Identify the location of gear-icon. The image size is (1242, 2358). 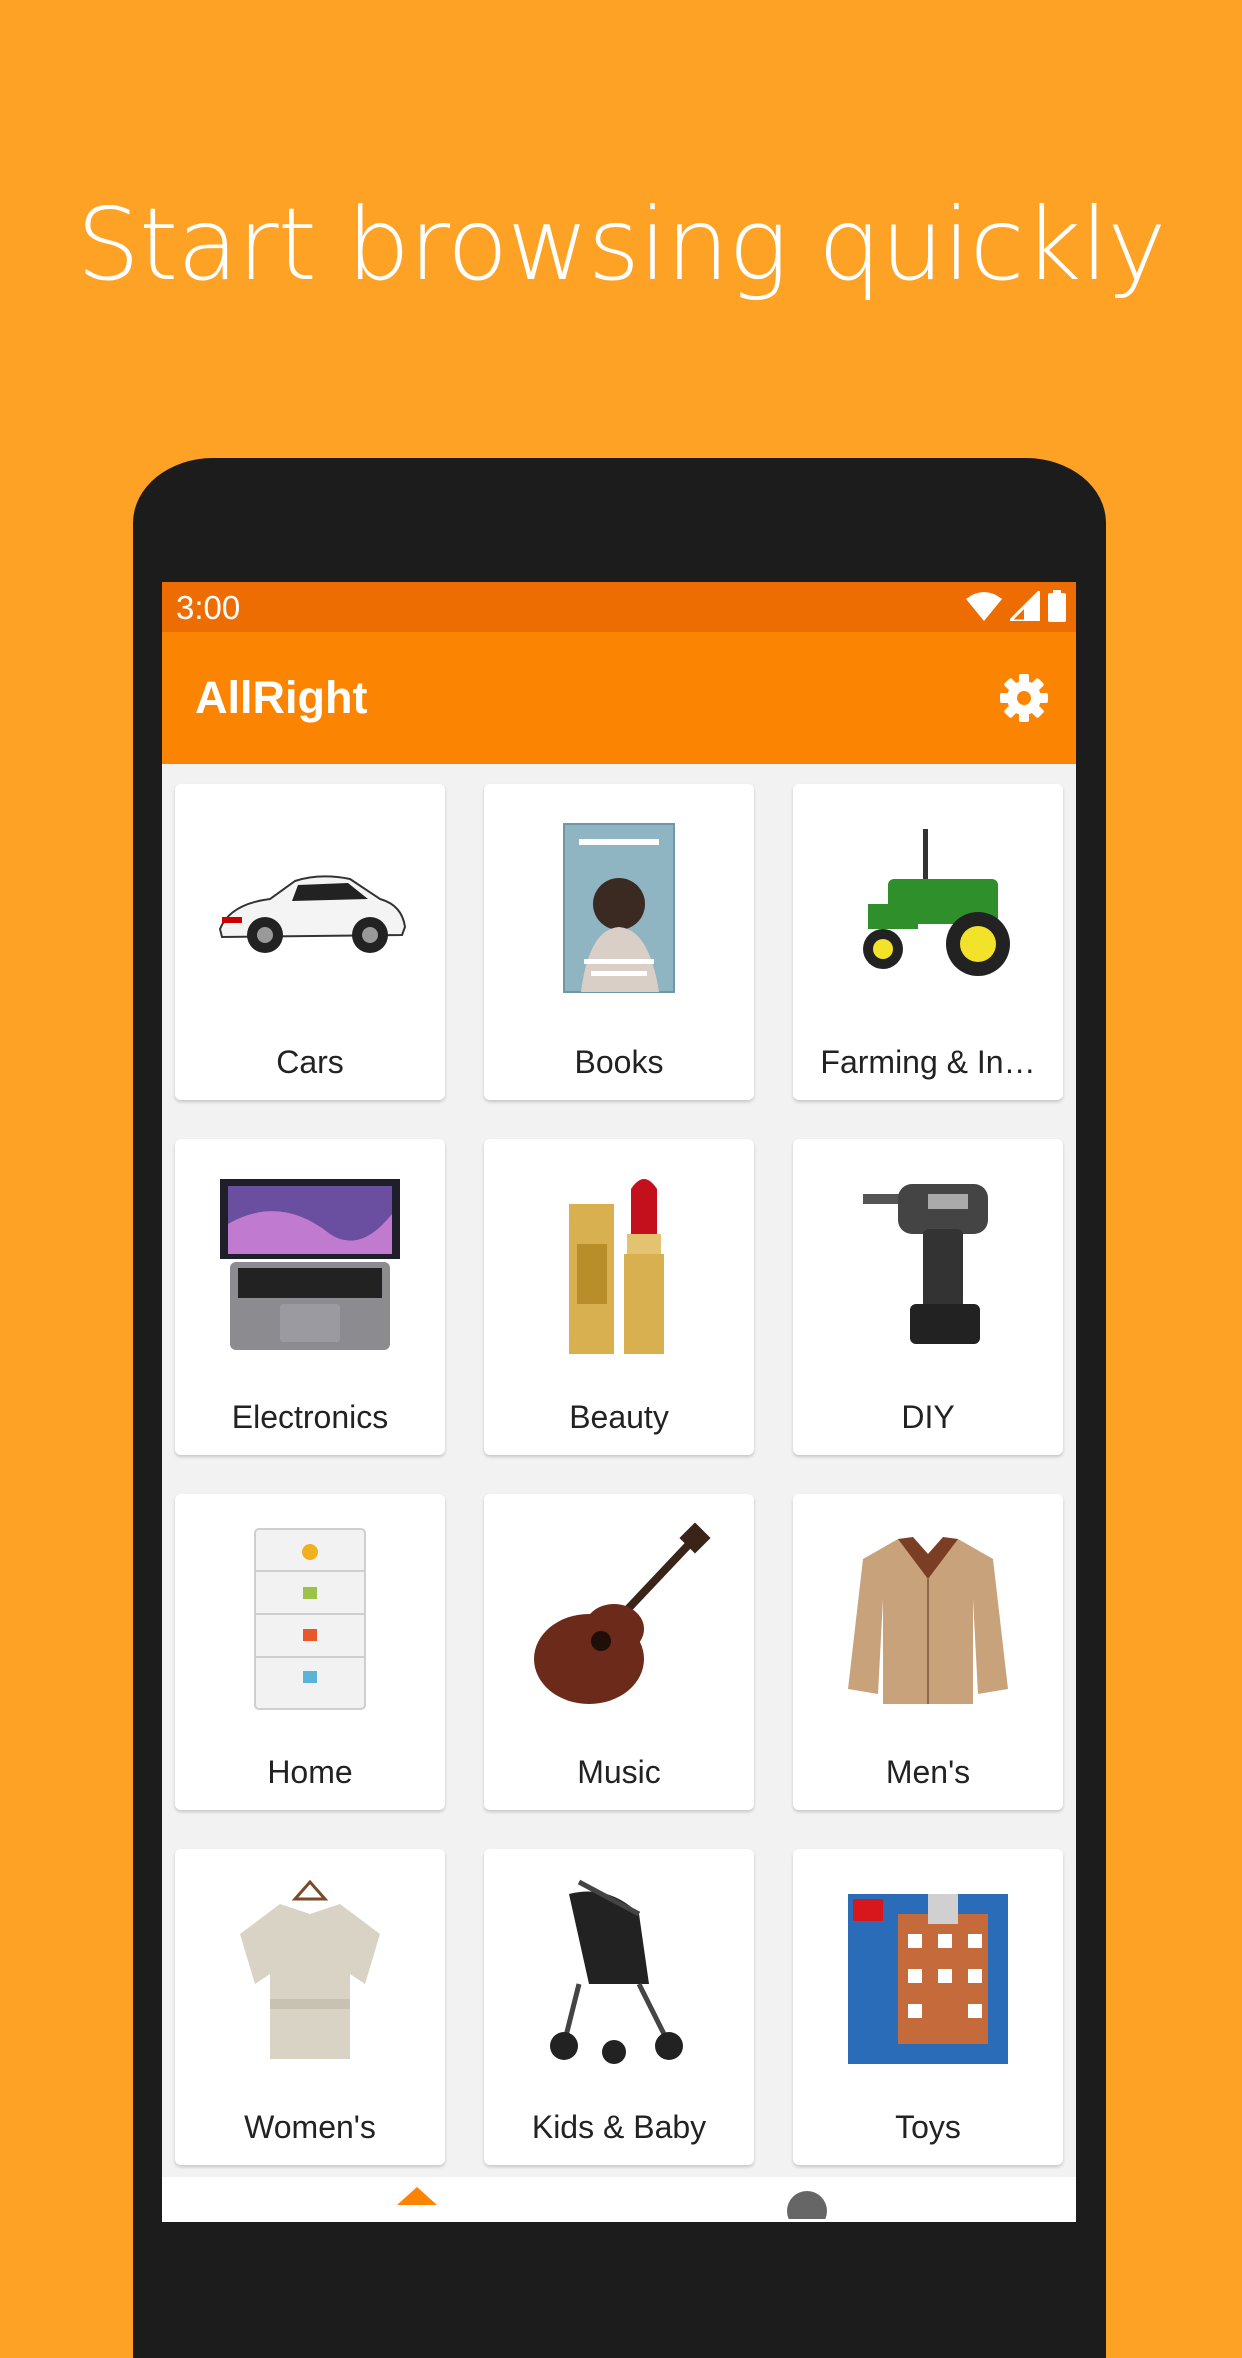
(1024, 698).